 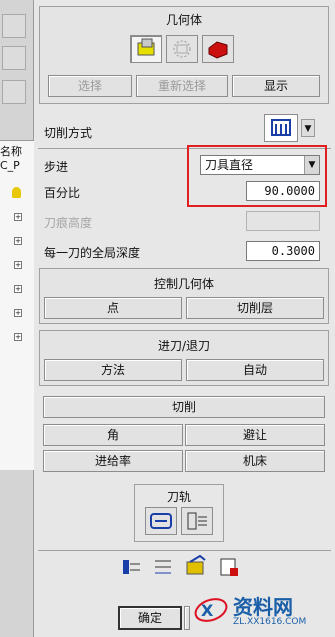 I want to click on corner-button: 角, so click(x=113, y=435).